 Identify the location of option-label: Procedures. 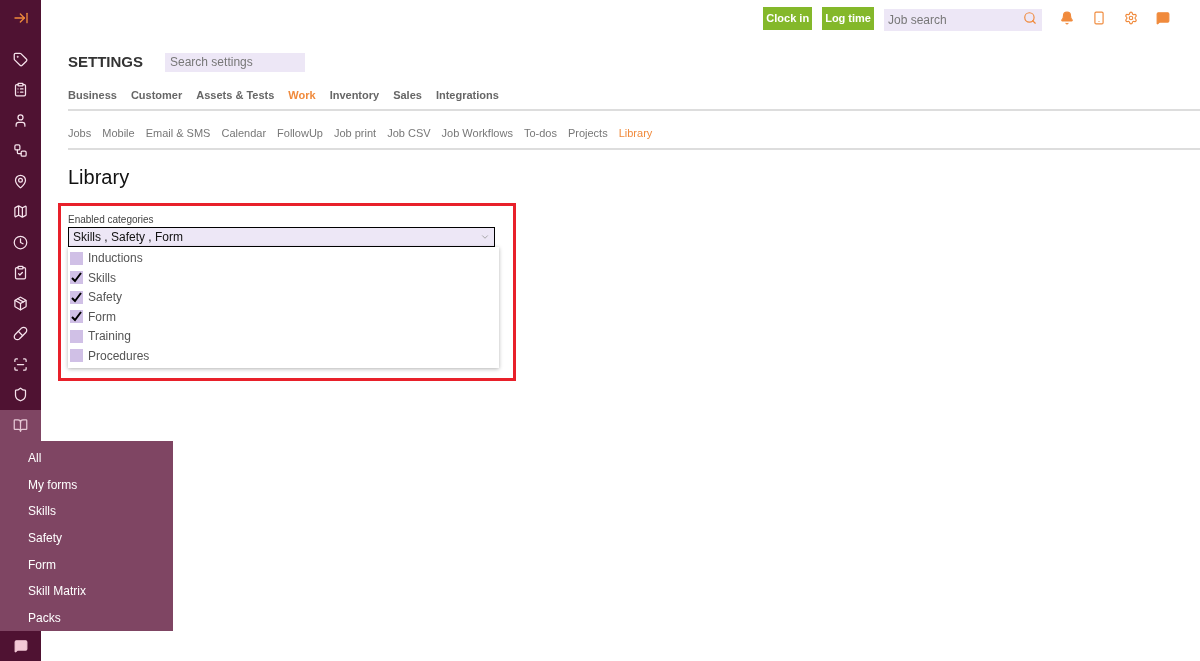
(119, 355).